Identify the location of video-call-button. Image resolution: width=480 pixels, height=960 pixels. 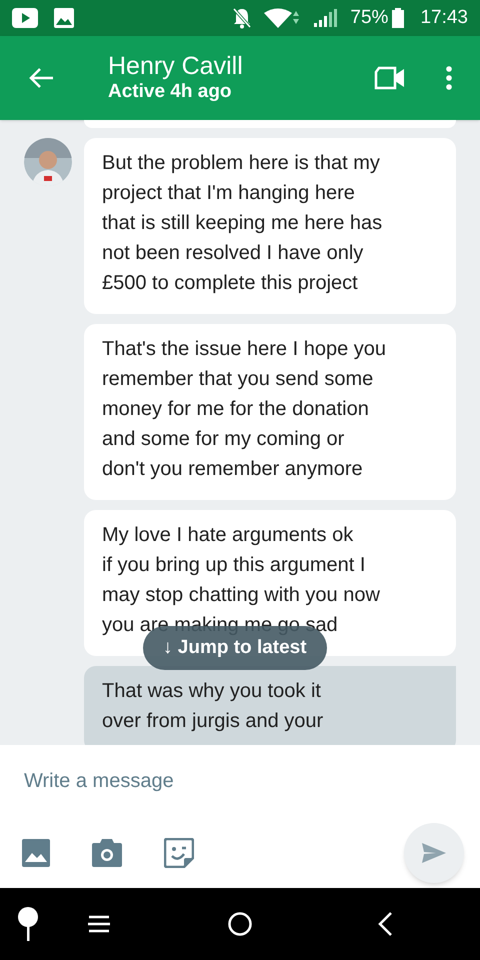
(390, 78).